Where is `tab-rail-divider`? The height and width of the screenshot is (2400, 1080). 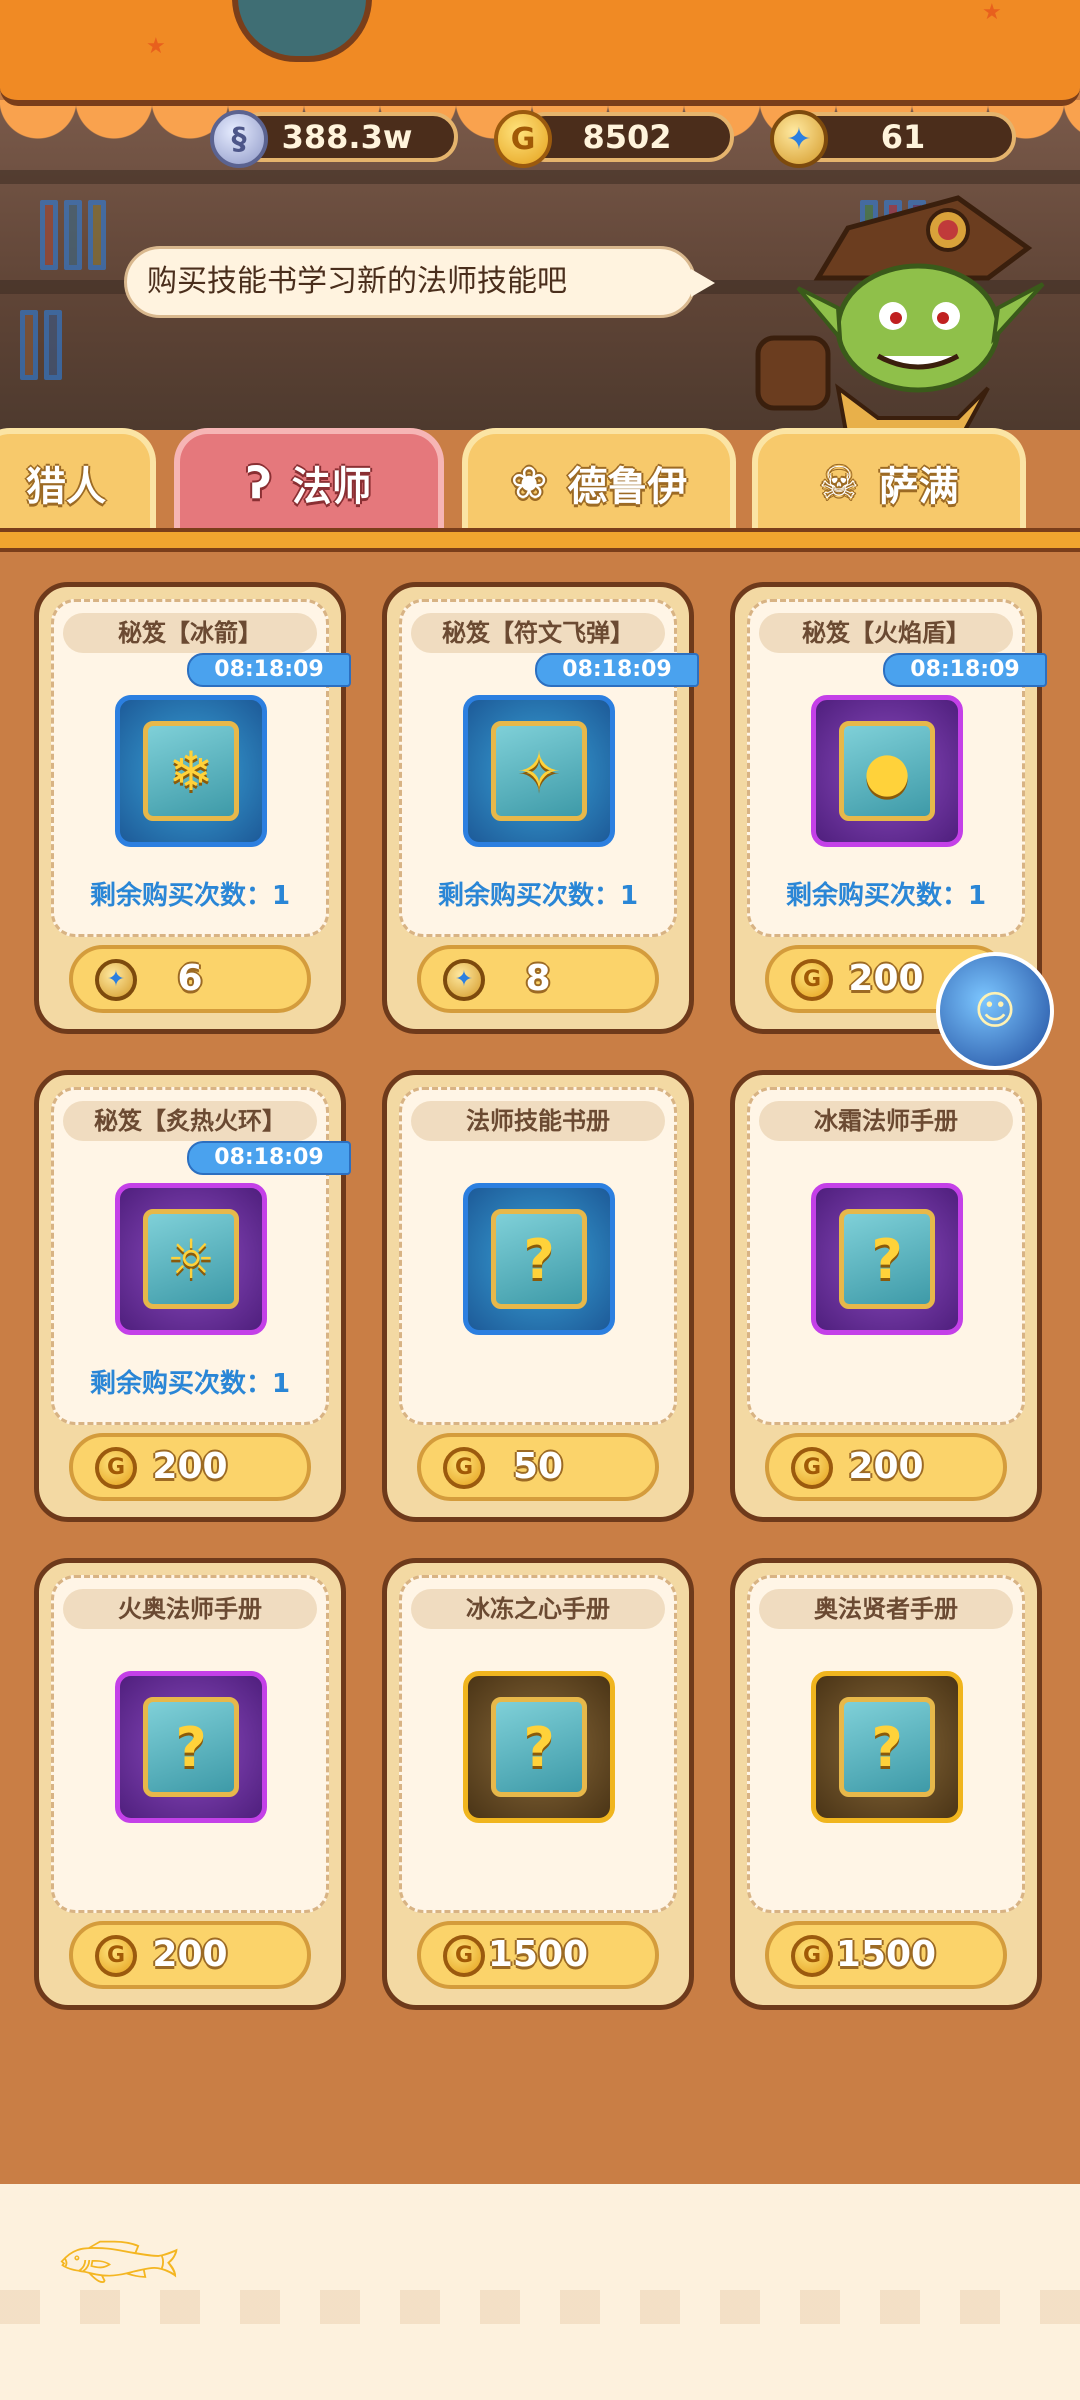 tab-rail-divider is located at coordinates (540, 540).